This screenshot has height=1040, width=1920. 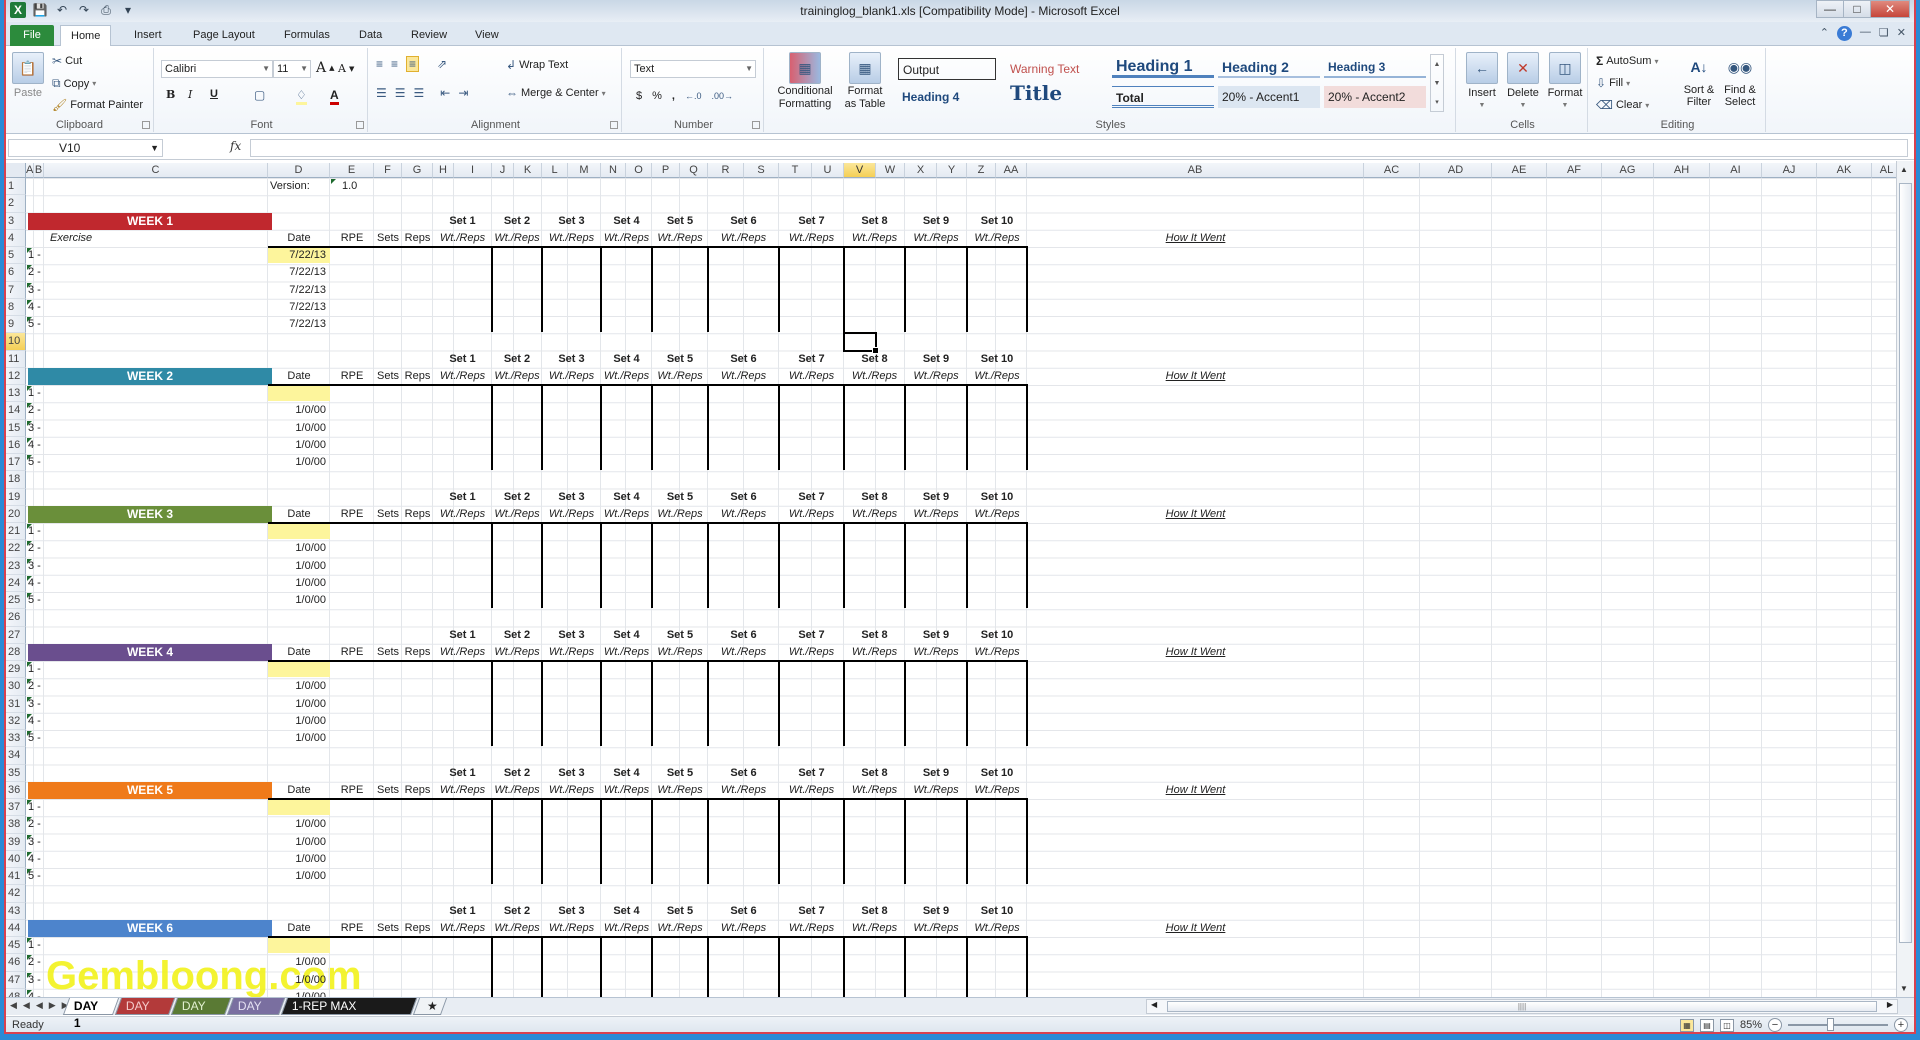 What do you see at coordinates (67, 61) in the screenshot?
I see `cut-button: ✂ Cut` at bounding box center [67, 61].